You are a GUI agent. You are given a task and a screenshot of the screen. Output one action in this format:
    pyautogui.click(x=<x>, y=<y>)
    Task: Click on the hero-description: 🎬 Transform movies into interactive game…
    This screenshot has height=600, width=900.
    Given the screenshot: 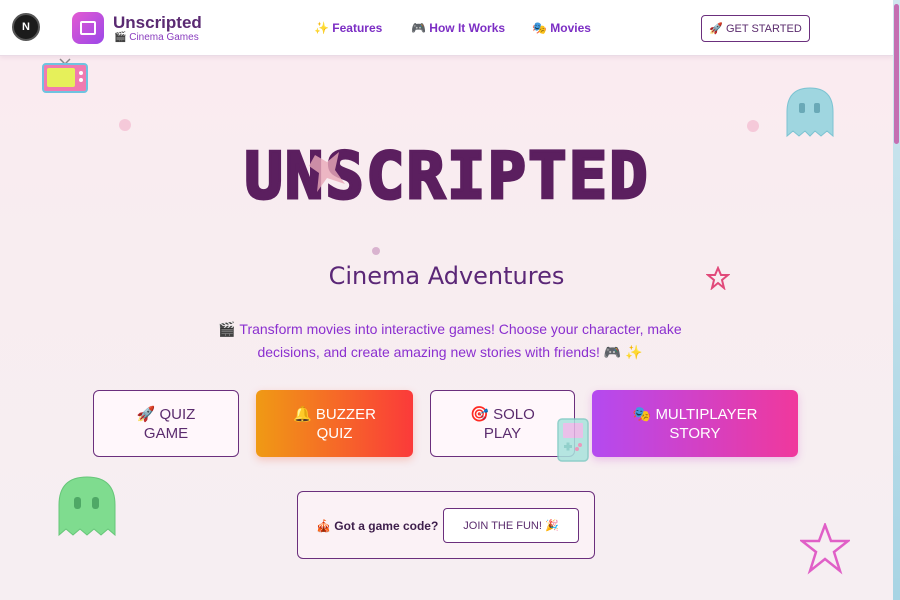 What is the action you would take?
    pyautogui.click(x=450, y=341)
    